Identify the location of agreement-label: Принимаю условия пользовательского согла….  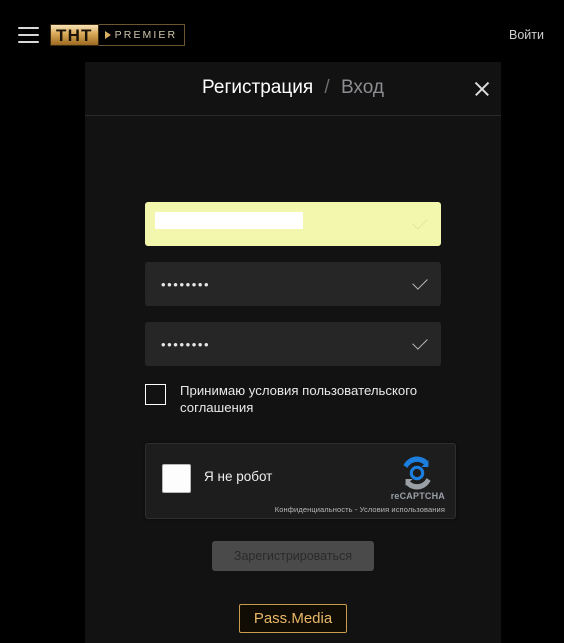
(299, 399).